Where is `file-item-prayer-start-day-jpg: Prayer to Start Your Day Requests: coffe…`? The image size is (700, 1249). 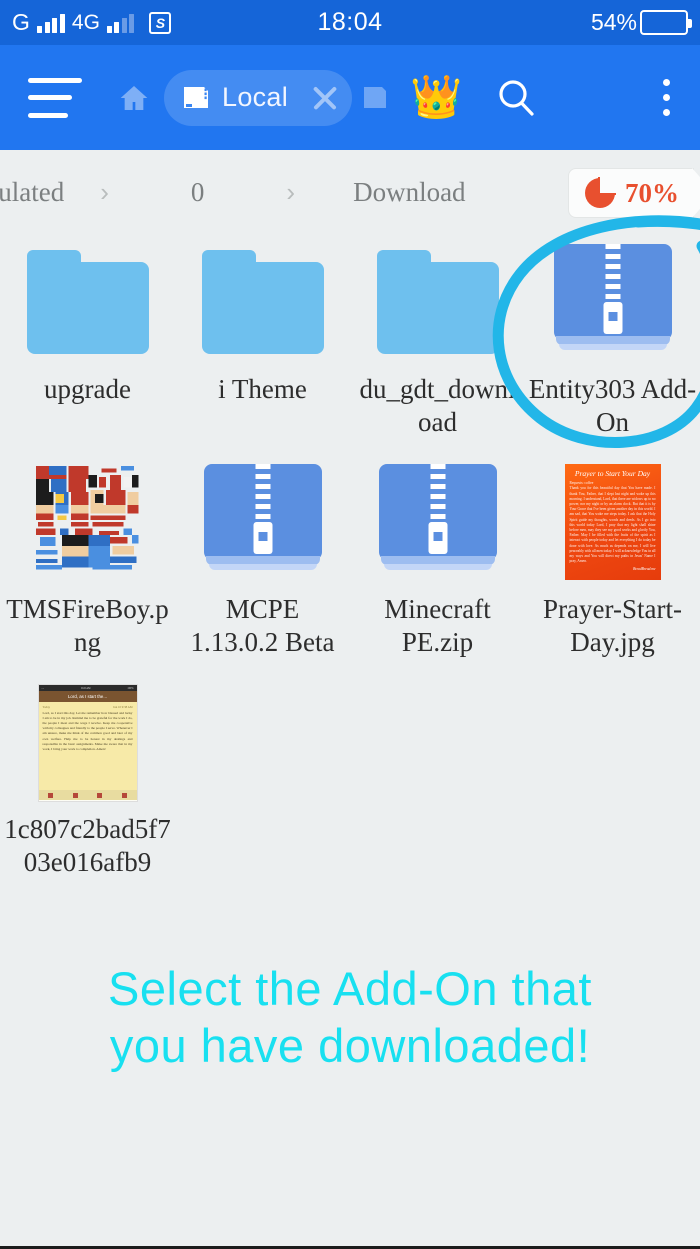 file-item-prayer-start-day-jpg: Prayer to Start Your Day Requests: coffe… is located at coordinates (612, 568).